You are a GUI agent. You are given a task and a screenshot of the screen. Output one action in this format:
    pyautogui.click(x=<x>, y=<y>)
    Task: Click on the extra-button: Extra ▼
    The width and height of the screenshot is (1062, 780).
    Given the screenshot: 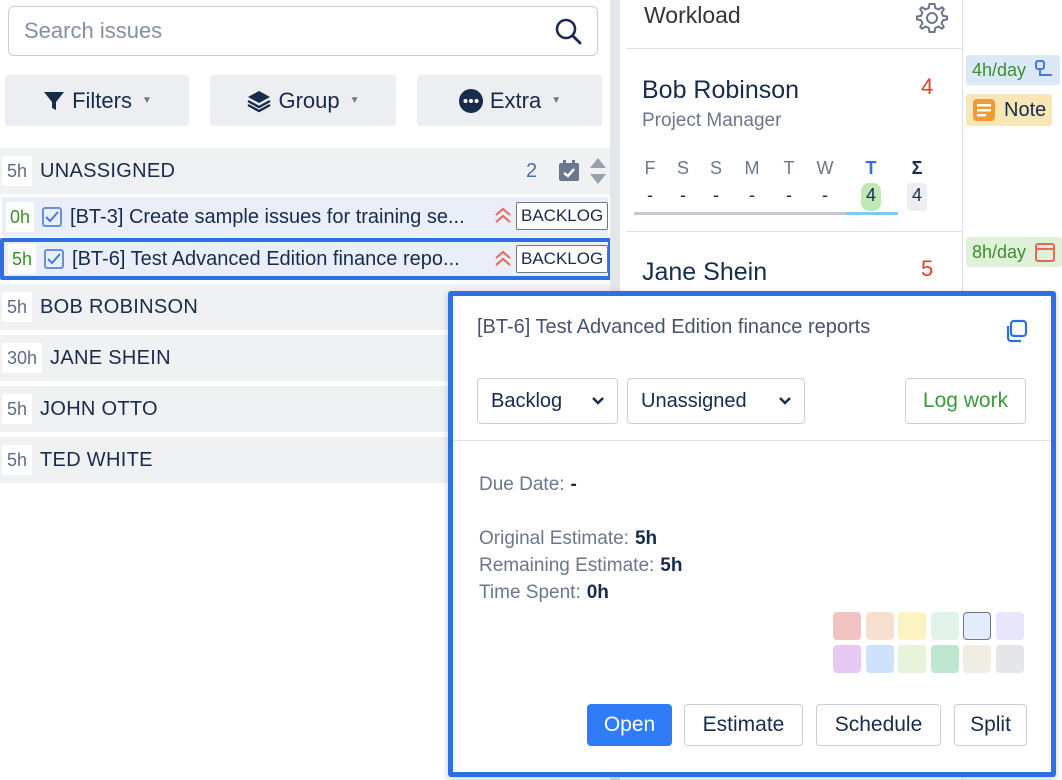 What is the action you would take?
    pyautogui.click(x=509, y=100)
    